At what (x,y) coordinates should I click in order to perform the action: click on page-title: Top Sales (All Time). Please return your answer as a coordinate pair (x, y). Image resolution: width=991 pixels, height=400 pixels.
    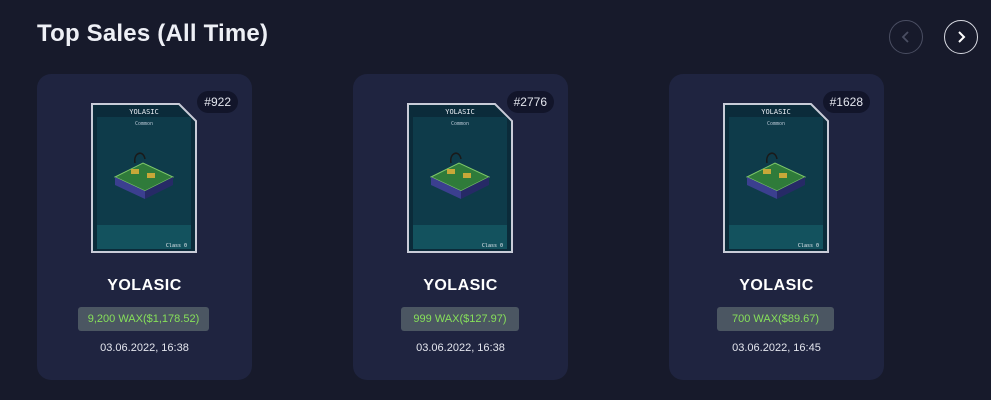
    Looking at the image, I should click on (153, 33).